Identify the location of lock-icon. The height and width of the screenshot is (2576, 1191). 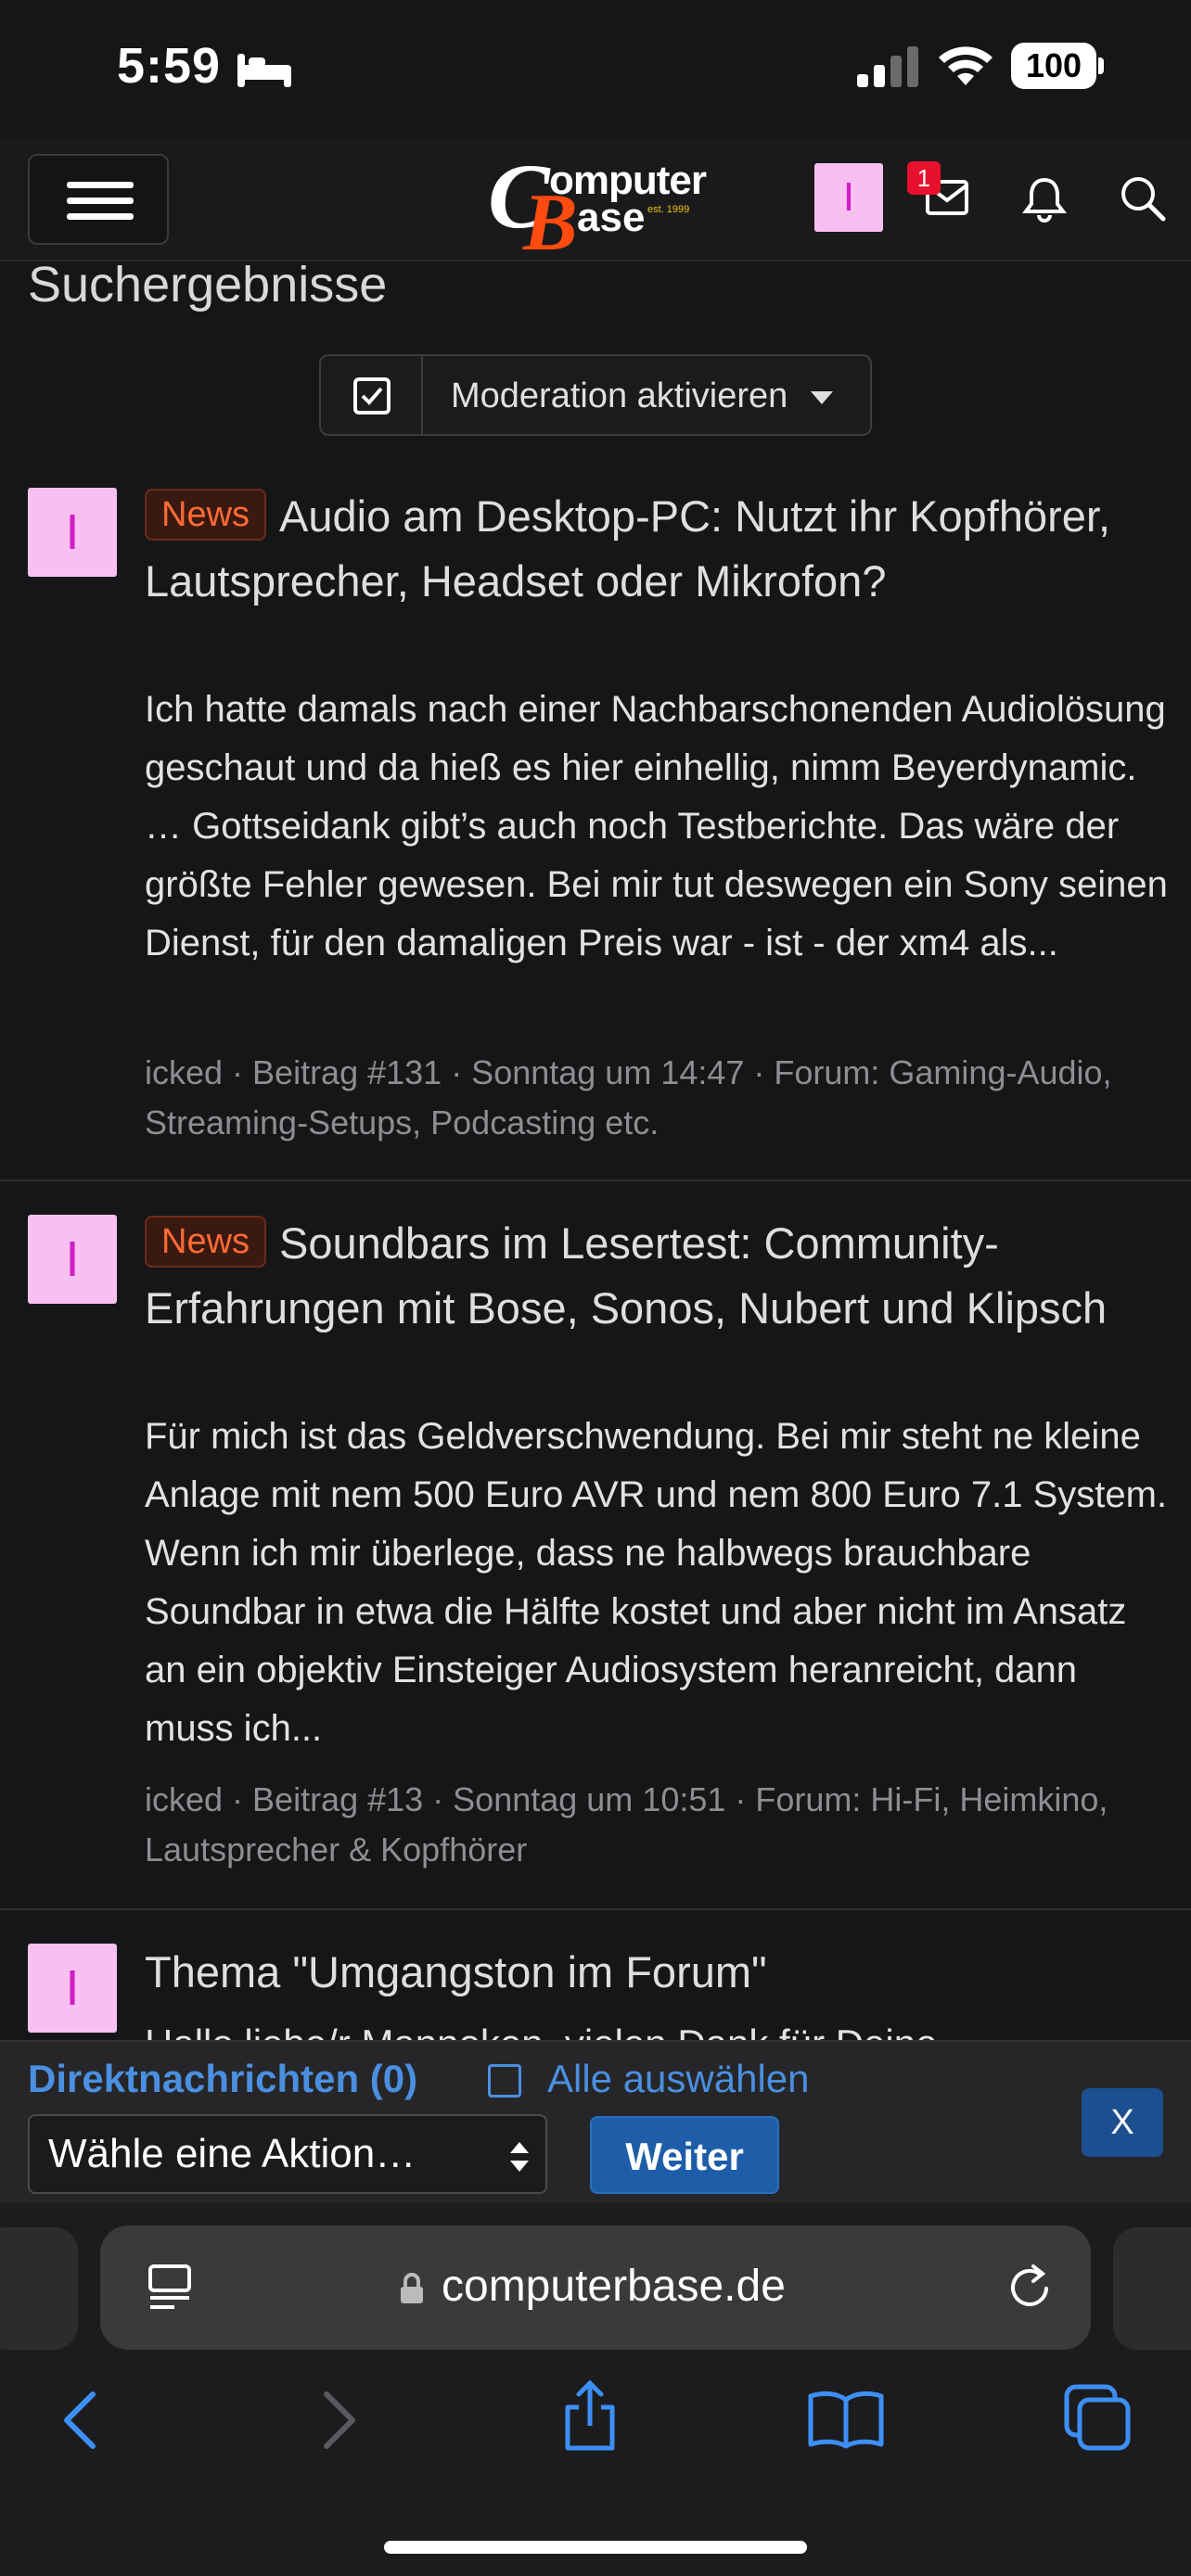
(412, 2288).